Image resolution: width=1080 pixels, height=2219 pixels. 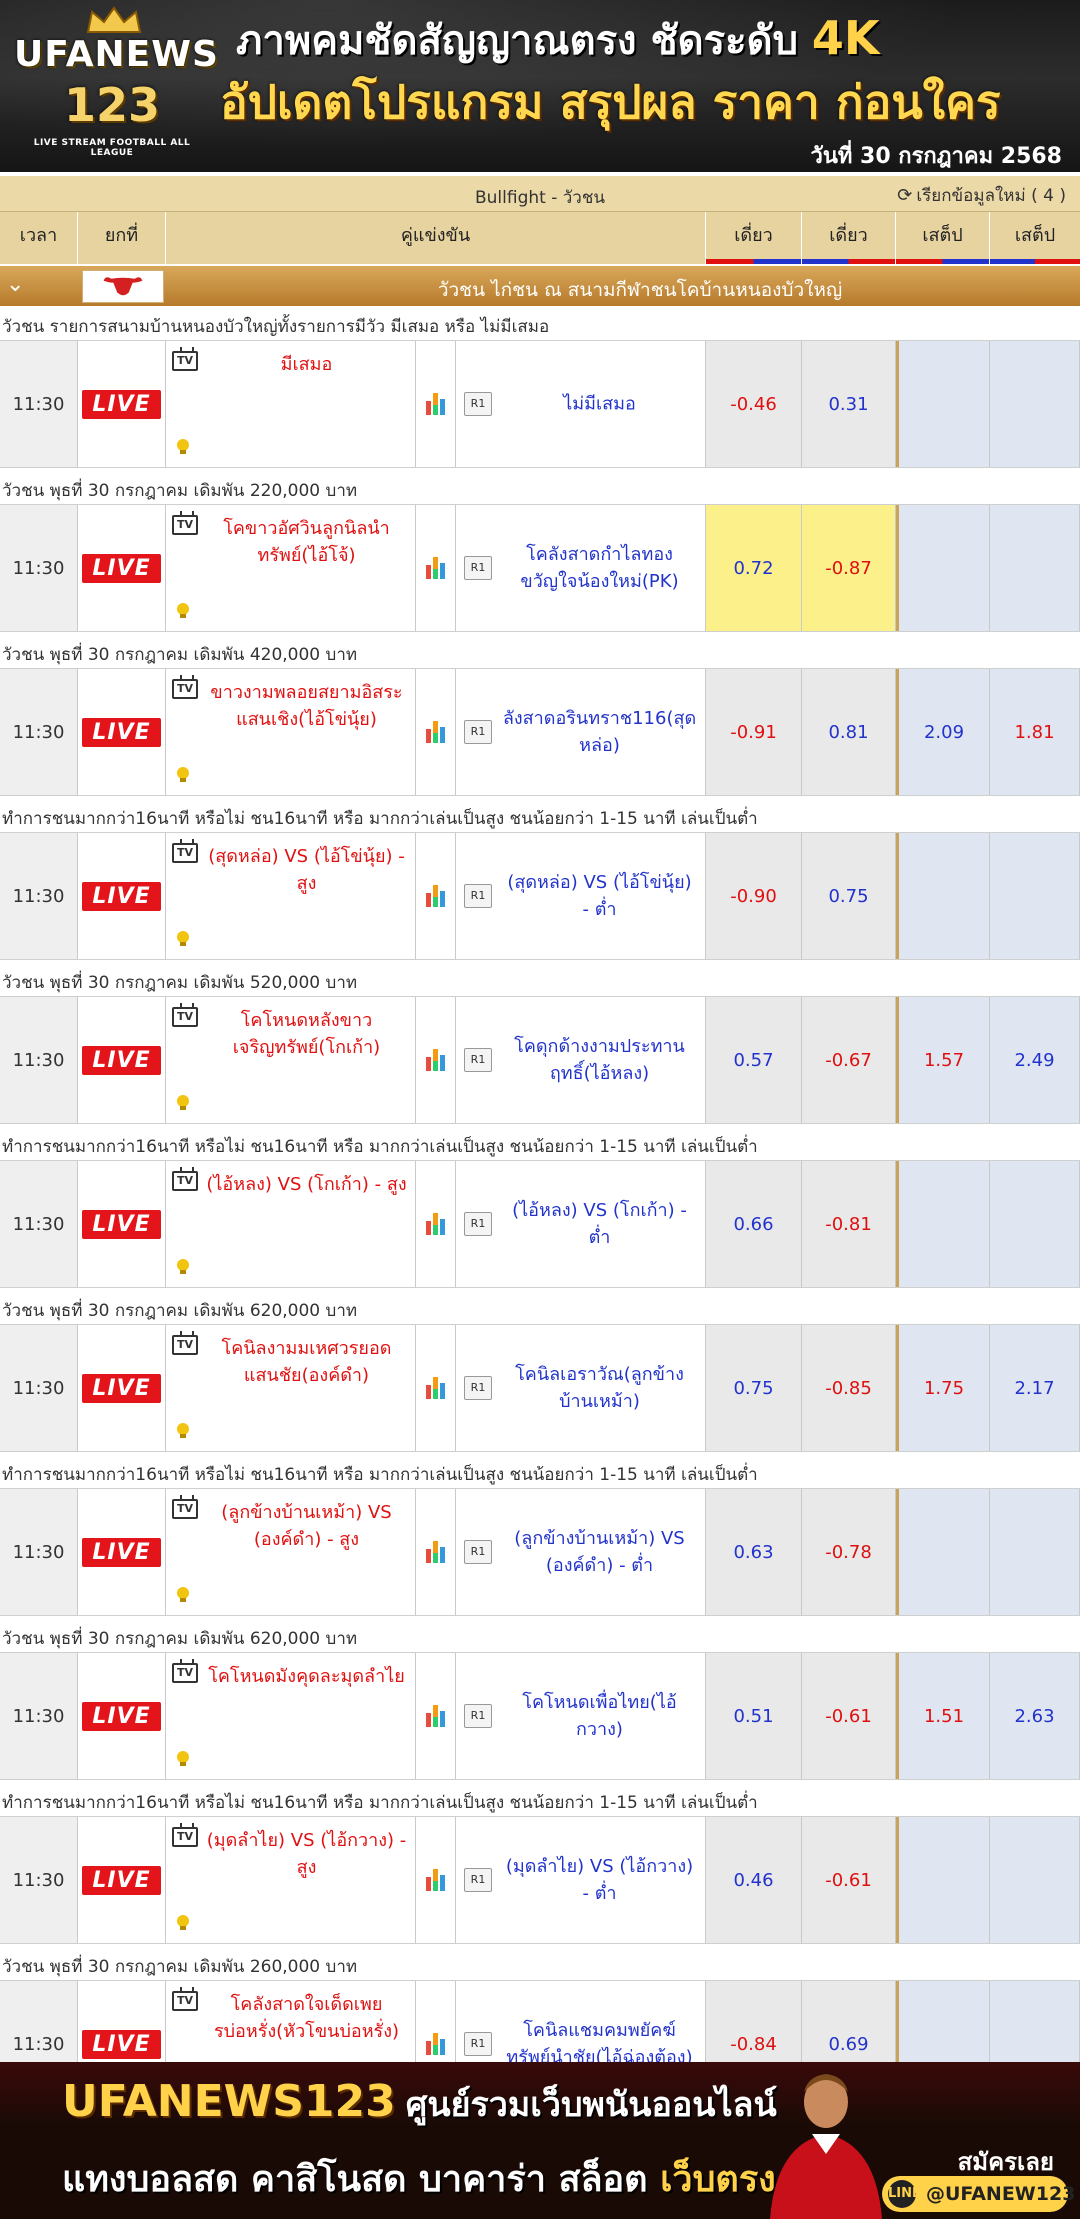 I want to click on away-team-cell: R1 โคดุกด้างงามประทานฤทธิ์(ไอ้หลง), so click(x=581, y=1060).